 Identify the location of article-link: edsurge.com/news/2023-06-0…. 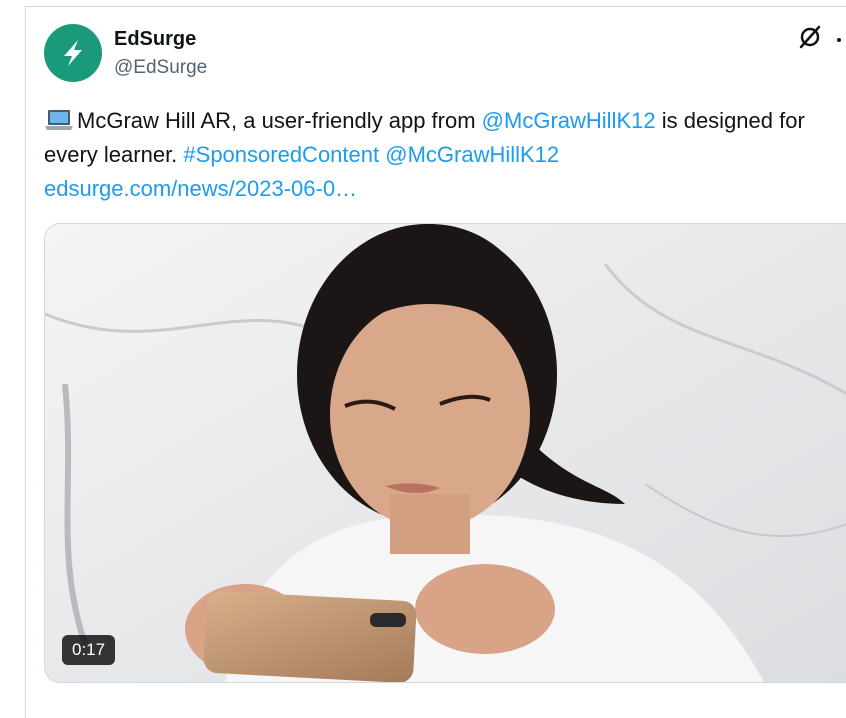
(200, 188).